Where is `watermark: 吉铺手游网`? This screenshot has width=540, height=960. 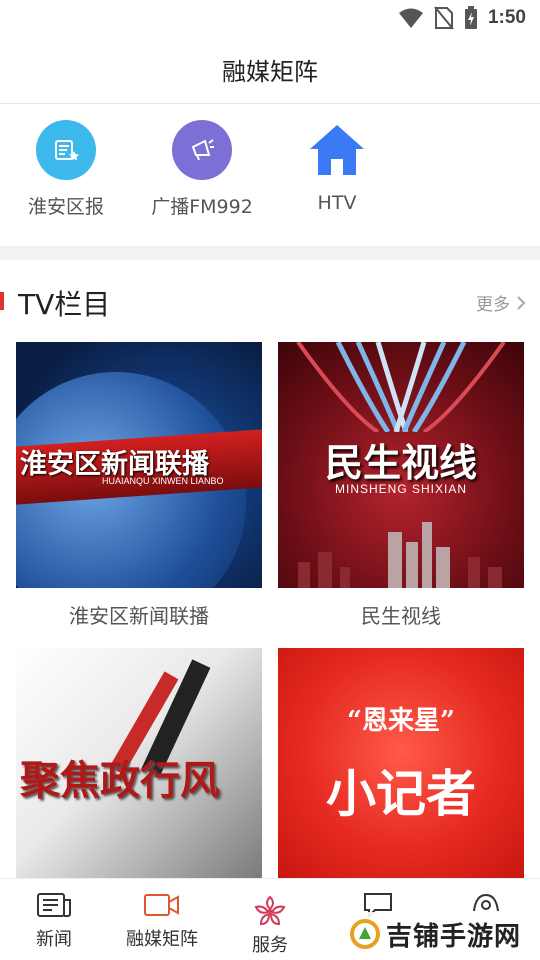 watermark: 吉铺手游网 is located at coordinates (443, 934).